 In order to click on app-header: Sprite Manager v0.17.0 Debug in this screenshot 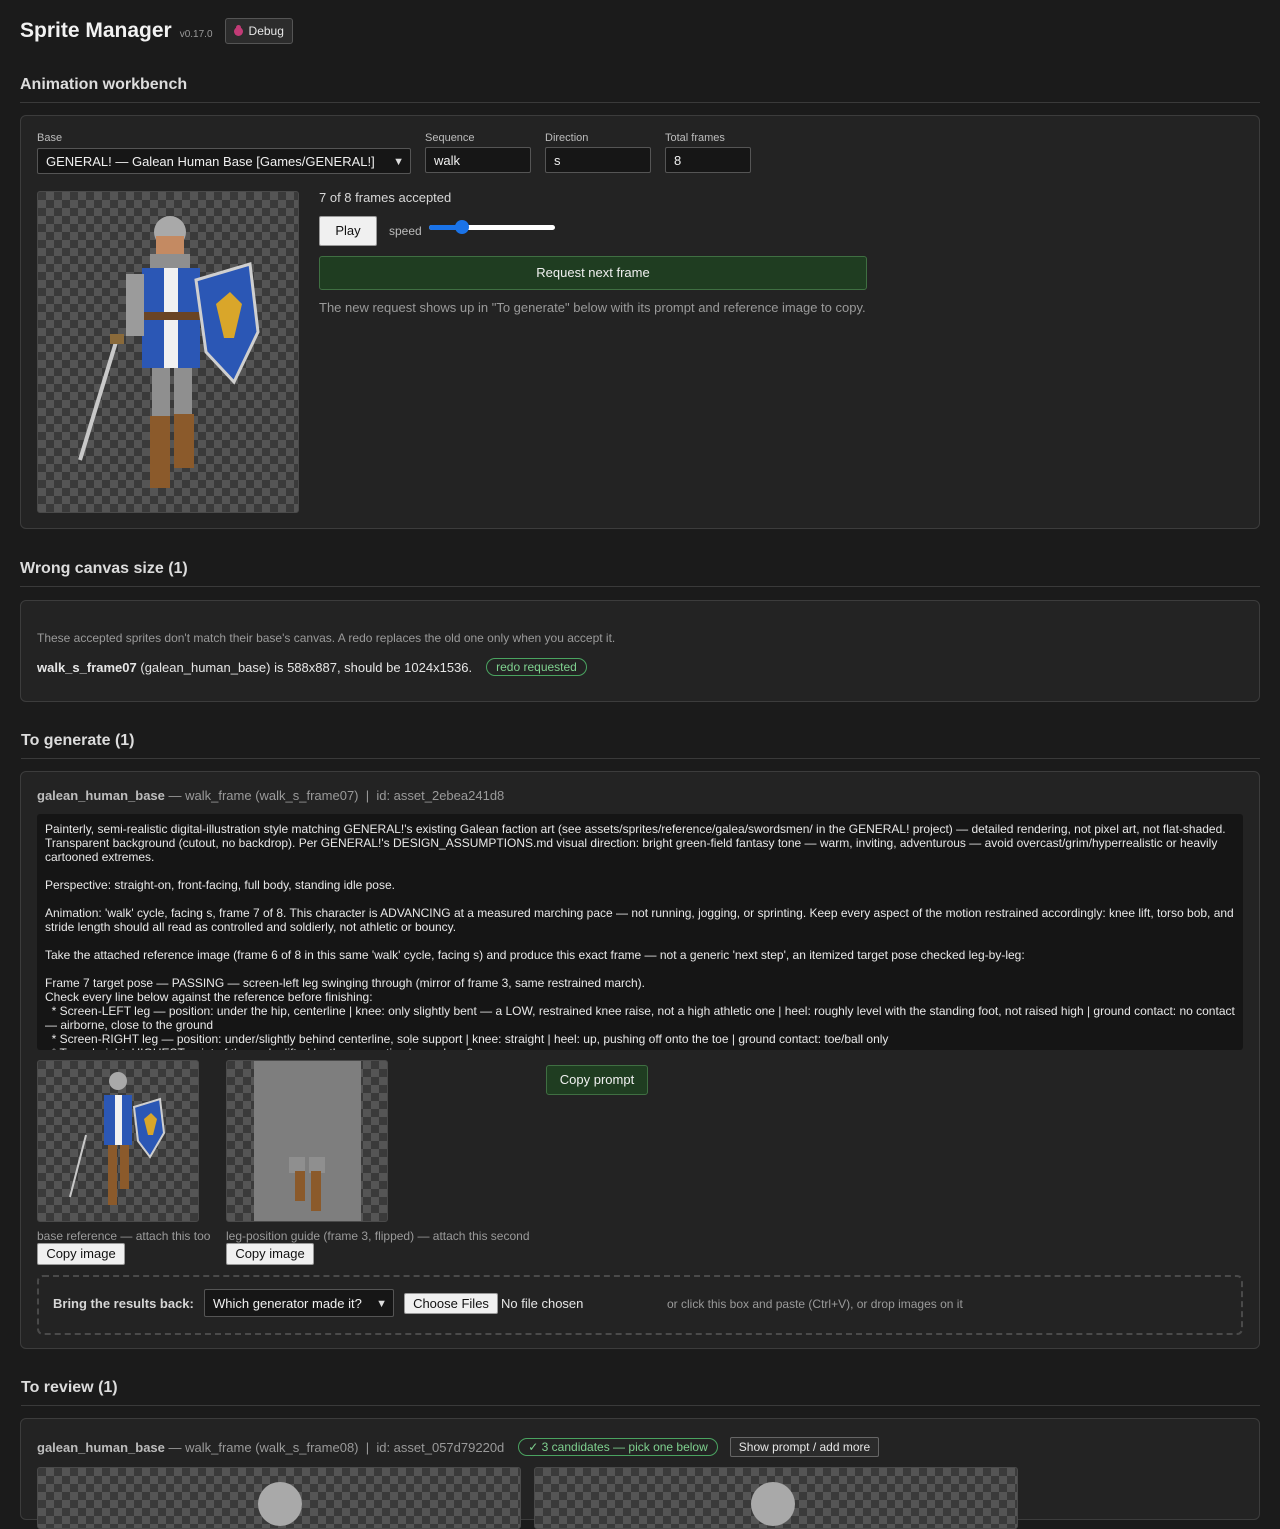, I will do `click(156, 31)`.